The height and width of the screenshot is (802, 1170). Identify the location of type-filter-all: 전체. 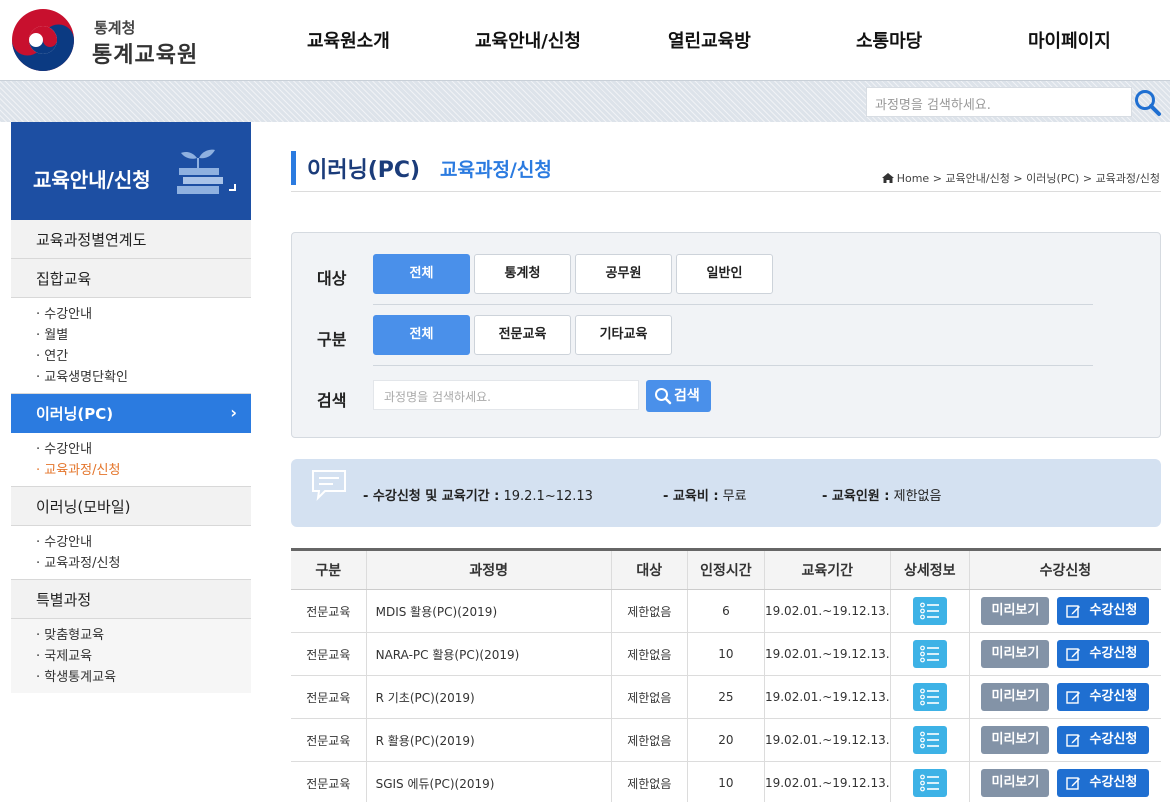
(421, 335).